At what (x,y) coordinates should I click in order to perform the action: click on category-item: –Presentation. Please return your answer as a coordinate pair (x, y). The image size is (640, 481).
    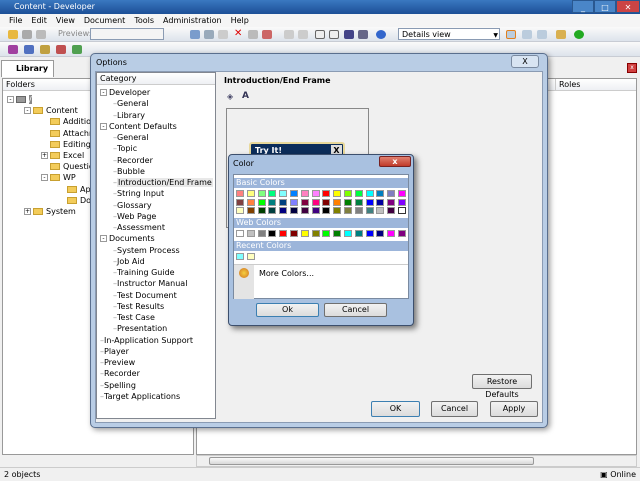
    Looking at the image, I should click on (140, 329).